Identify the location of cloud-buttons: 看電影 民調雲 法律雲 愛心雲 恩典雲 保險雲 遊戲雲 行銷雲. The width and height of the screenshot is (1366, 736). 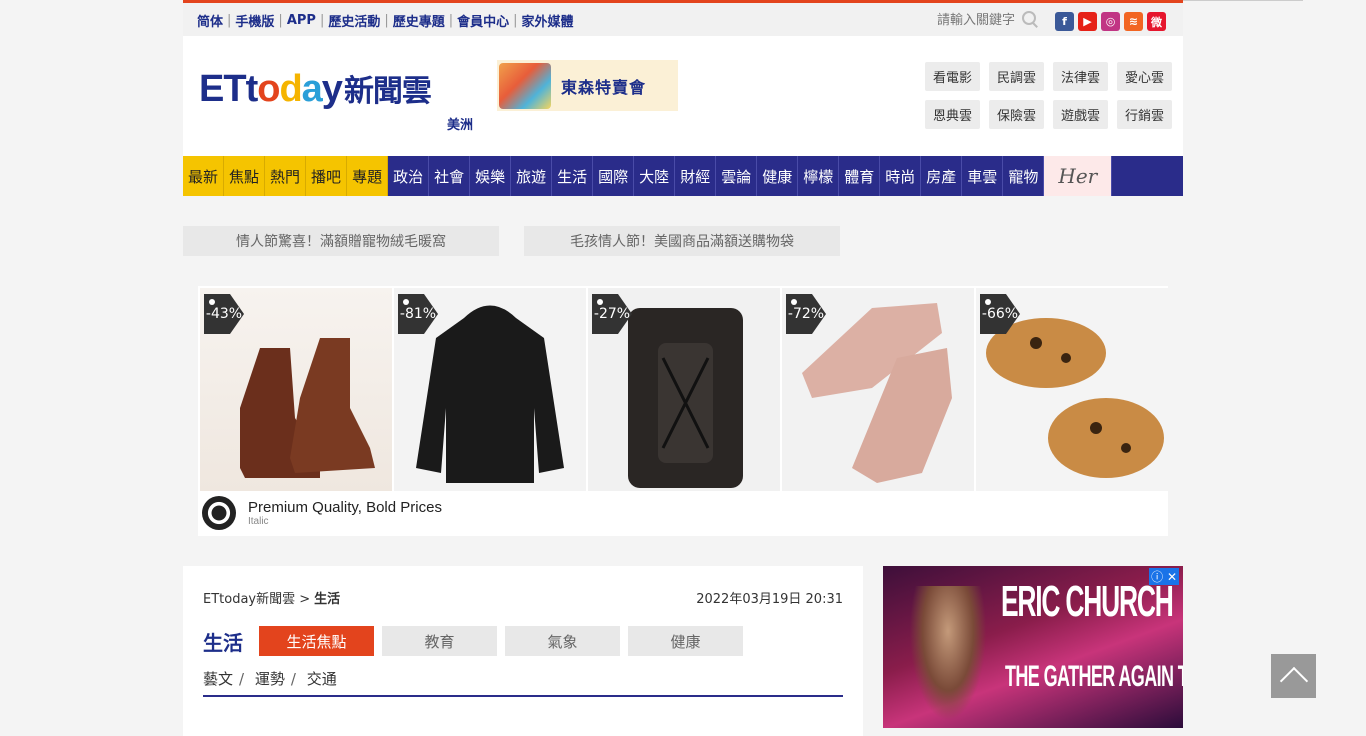
(1048, 95).